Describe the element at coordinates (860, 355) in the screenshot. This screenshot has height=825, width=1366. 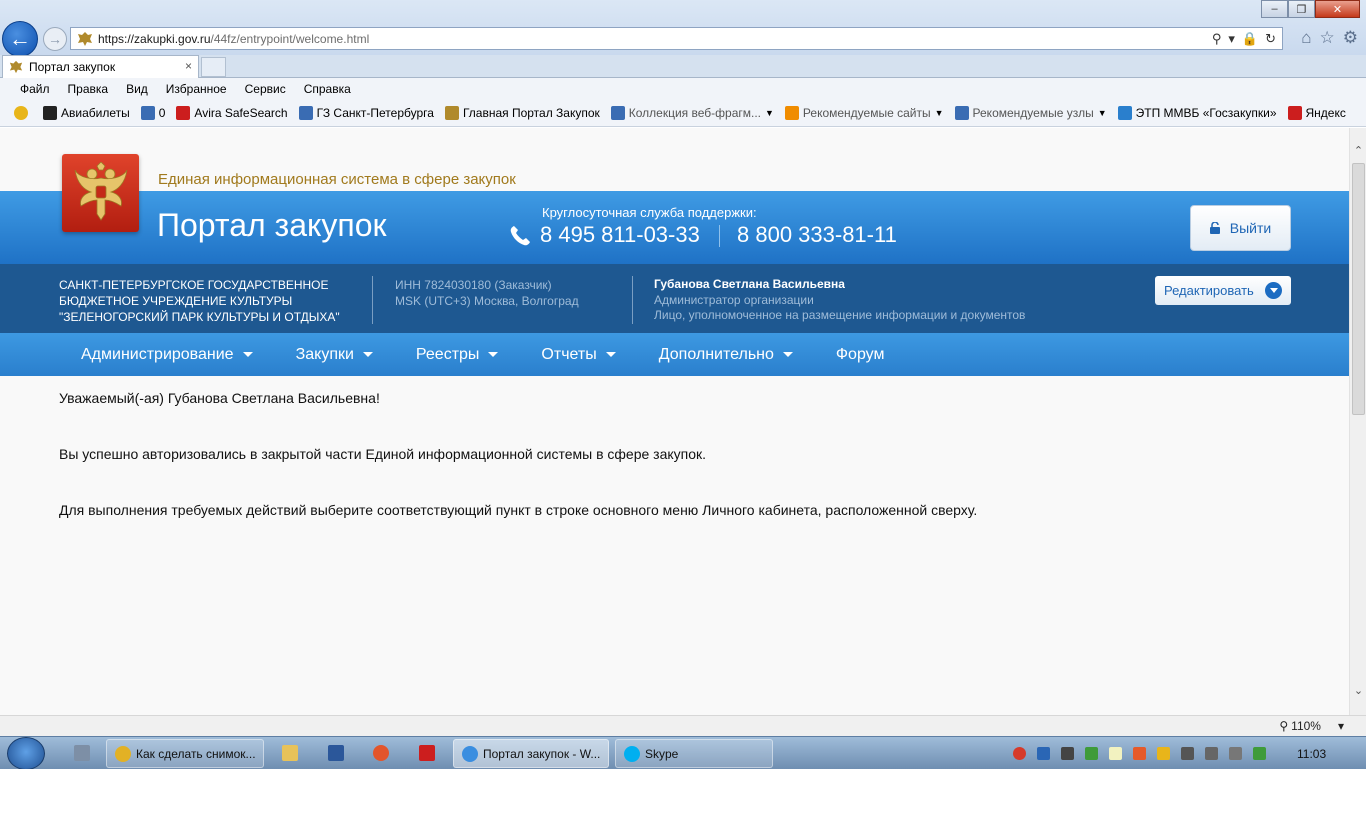
I see `nav-forum: Форум` at that location.